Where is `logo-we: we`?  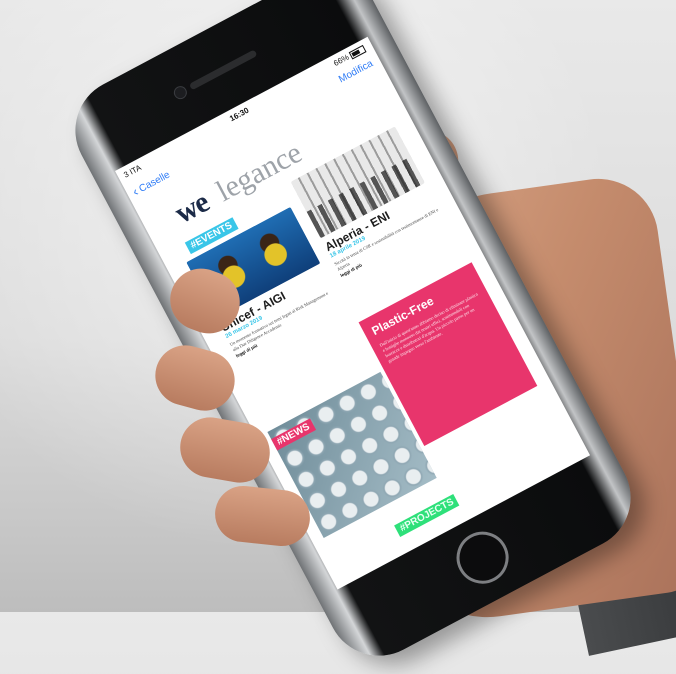 logo-we: we is located at coordinates (192, 208).